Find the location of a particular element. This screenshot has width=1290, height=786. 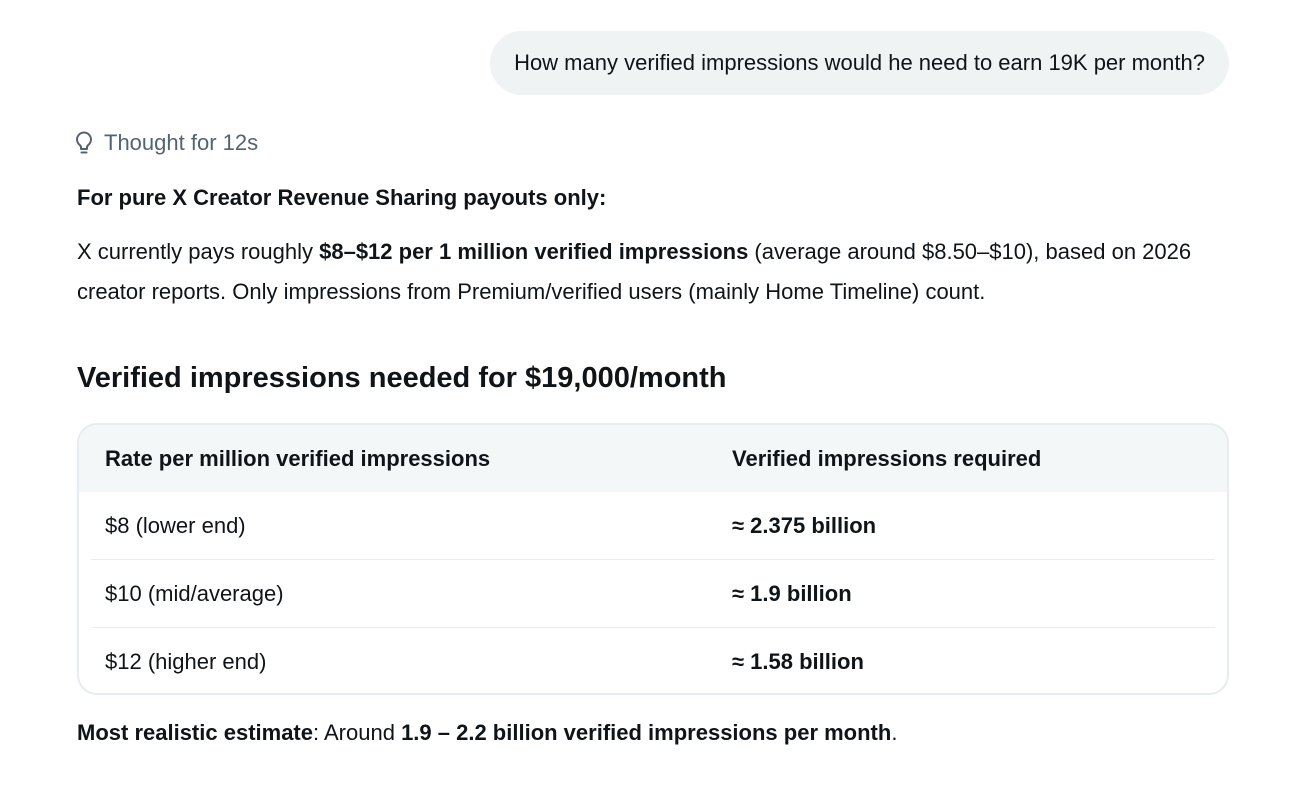

table-cell-rate: $8 (lower end) is located at coordinates (175, 525).